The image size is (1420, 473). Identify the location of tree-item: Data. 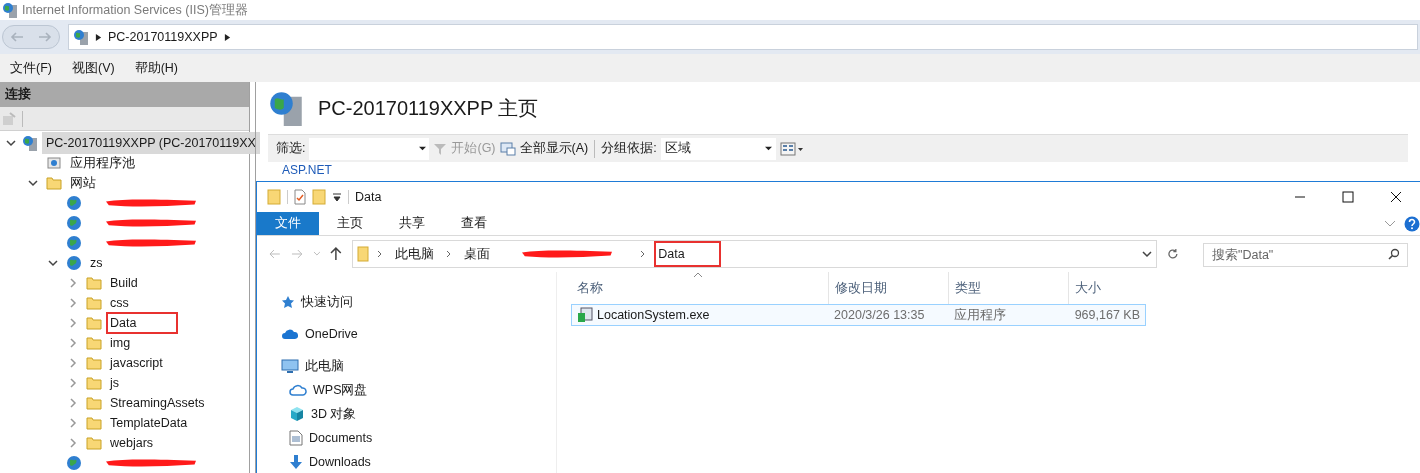
(142, 323).